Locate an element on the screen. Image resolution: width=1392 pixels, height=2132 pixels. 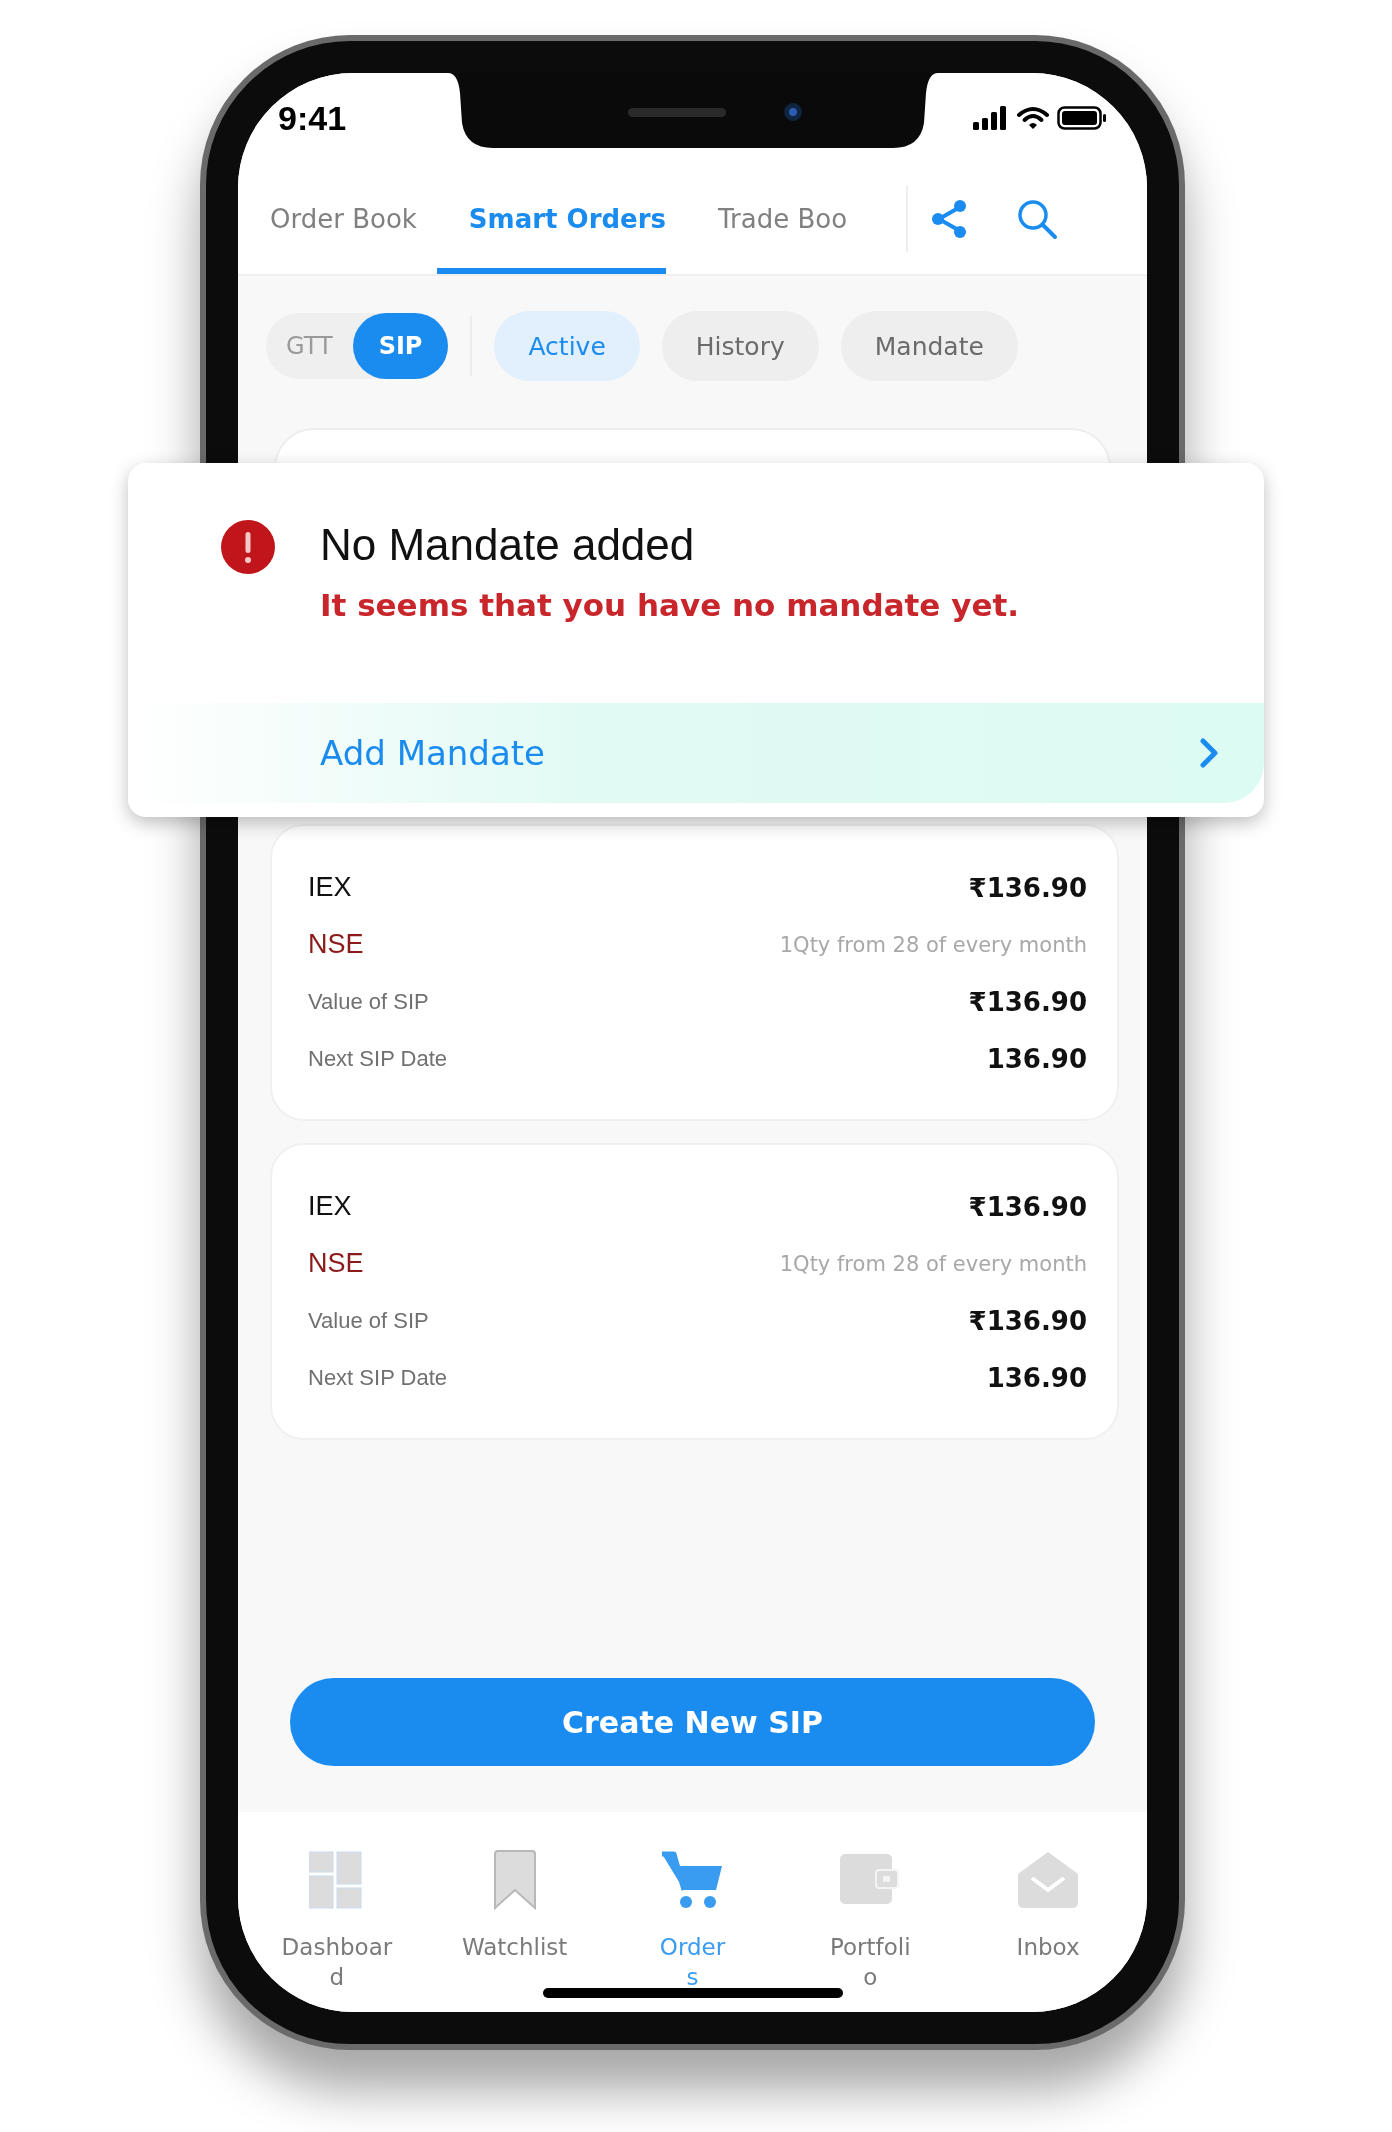
segment-toggle: SIP is located at coordinates (400, 346).